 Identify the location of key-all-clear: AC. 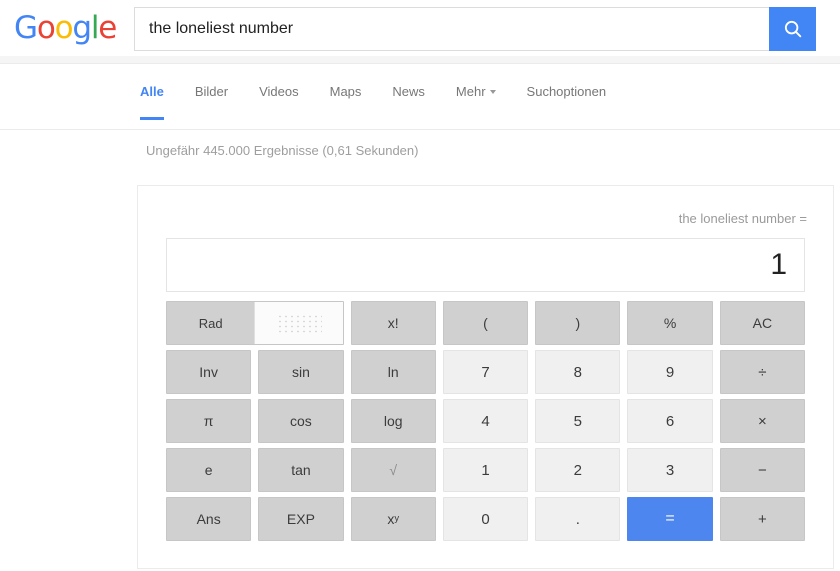
(762, 323).